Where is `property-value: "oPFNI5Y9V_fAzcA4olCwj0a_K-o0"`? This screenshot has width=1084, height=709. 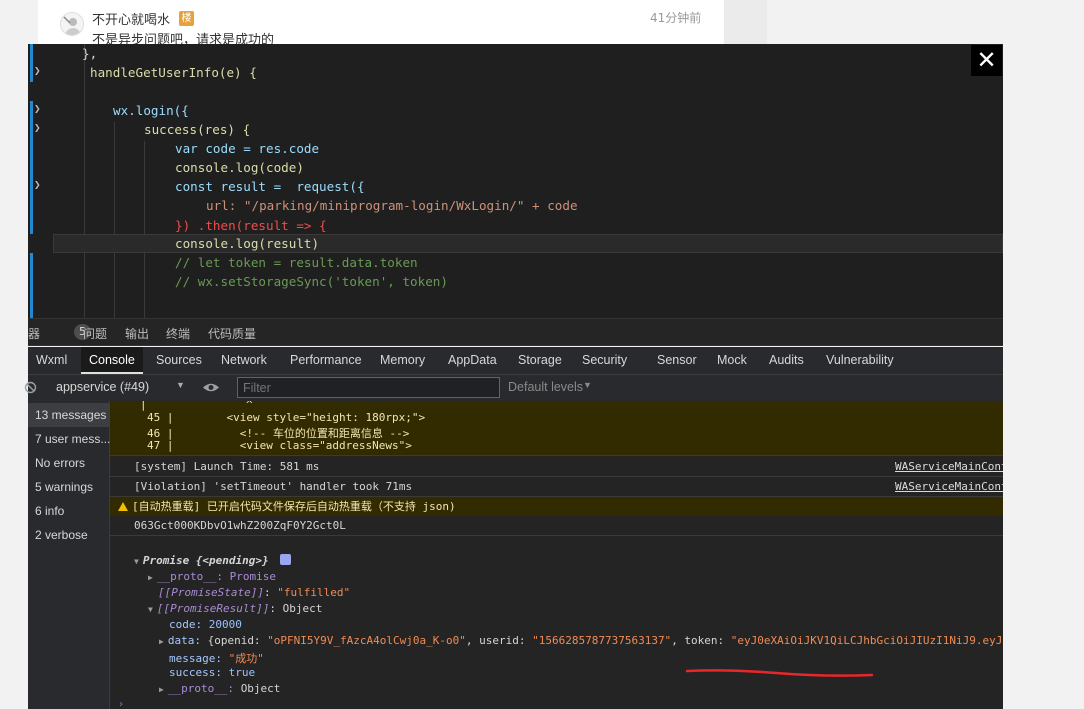 property-value: "oPFNI5Y9V_fAzcA4olCwj0a_K-o0" is located at coordinates (366, 640).